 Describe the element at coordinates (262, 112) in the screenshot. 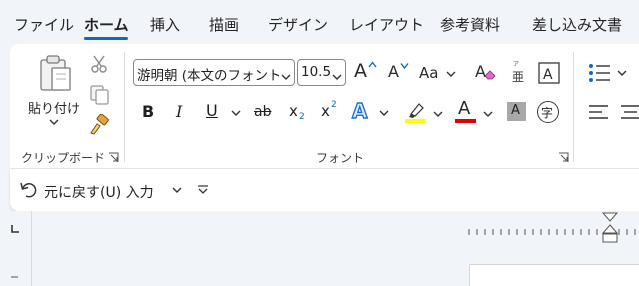

I see `strikethrough-button: ab` at that location.